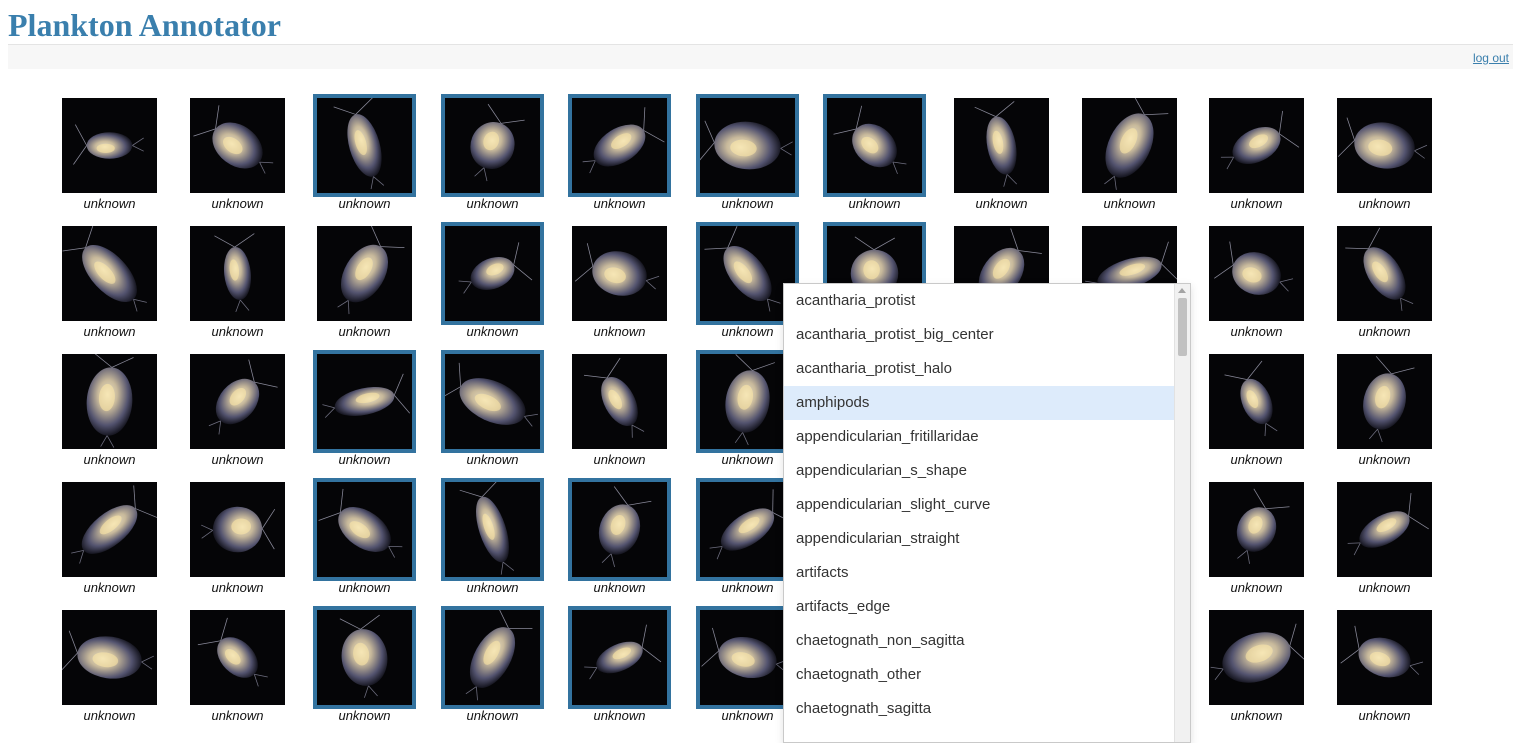  Describe the element at coordinates (979, 709) in the screenshot. I see `label-option: chaetognath_sagitta` at that location.